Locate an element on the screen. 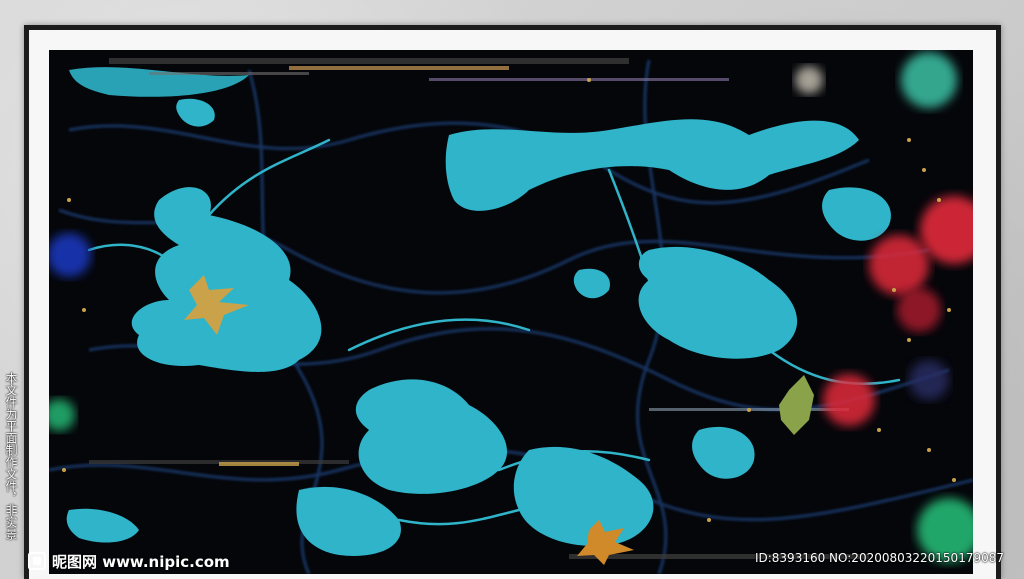 This screenshot has width=1024, height=579. watermark-id: ID:8393160 NO:20200803220150179087 is located at coordinates (879, 558).